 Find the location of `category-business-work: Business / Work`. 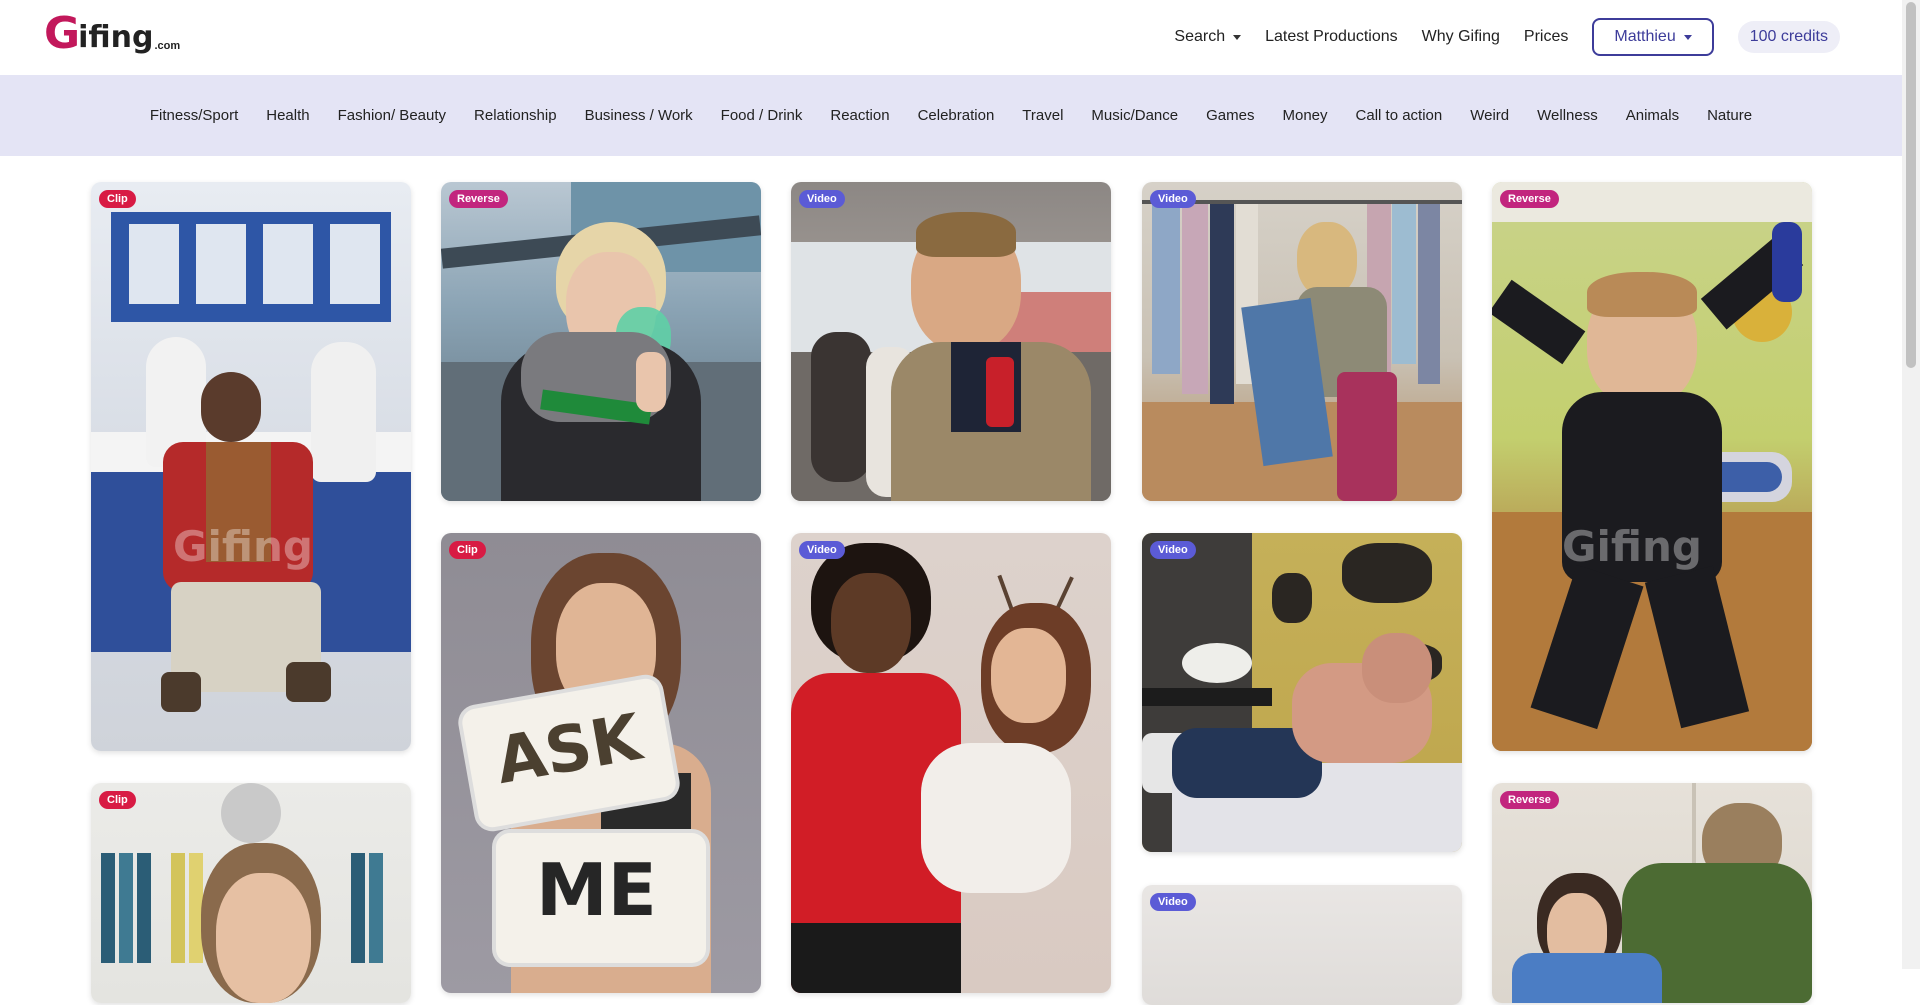

category-business-work: Business / Work is located at coordinates (639, 115).